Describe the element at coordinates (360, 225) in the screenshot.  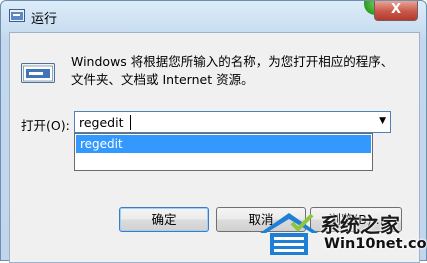
I see `watermark-name: 系统之家` at that location.